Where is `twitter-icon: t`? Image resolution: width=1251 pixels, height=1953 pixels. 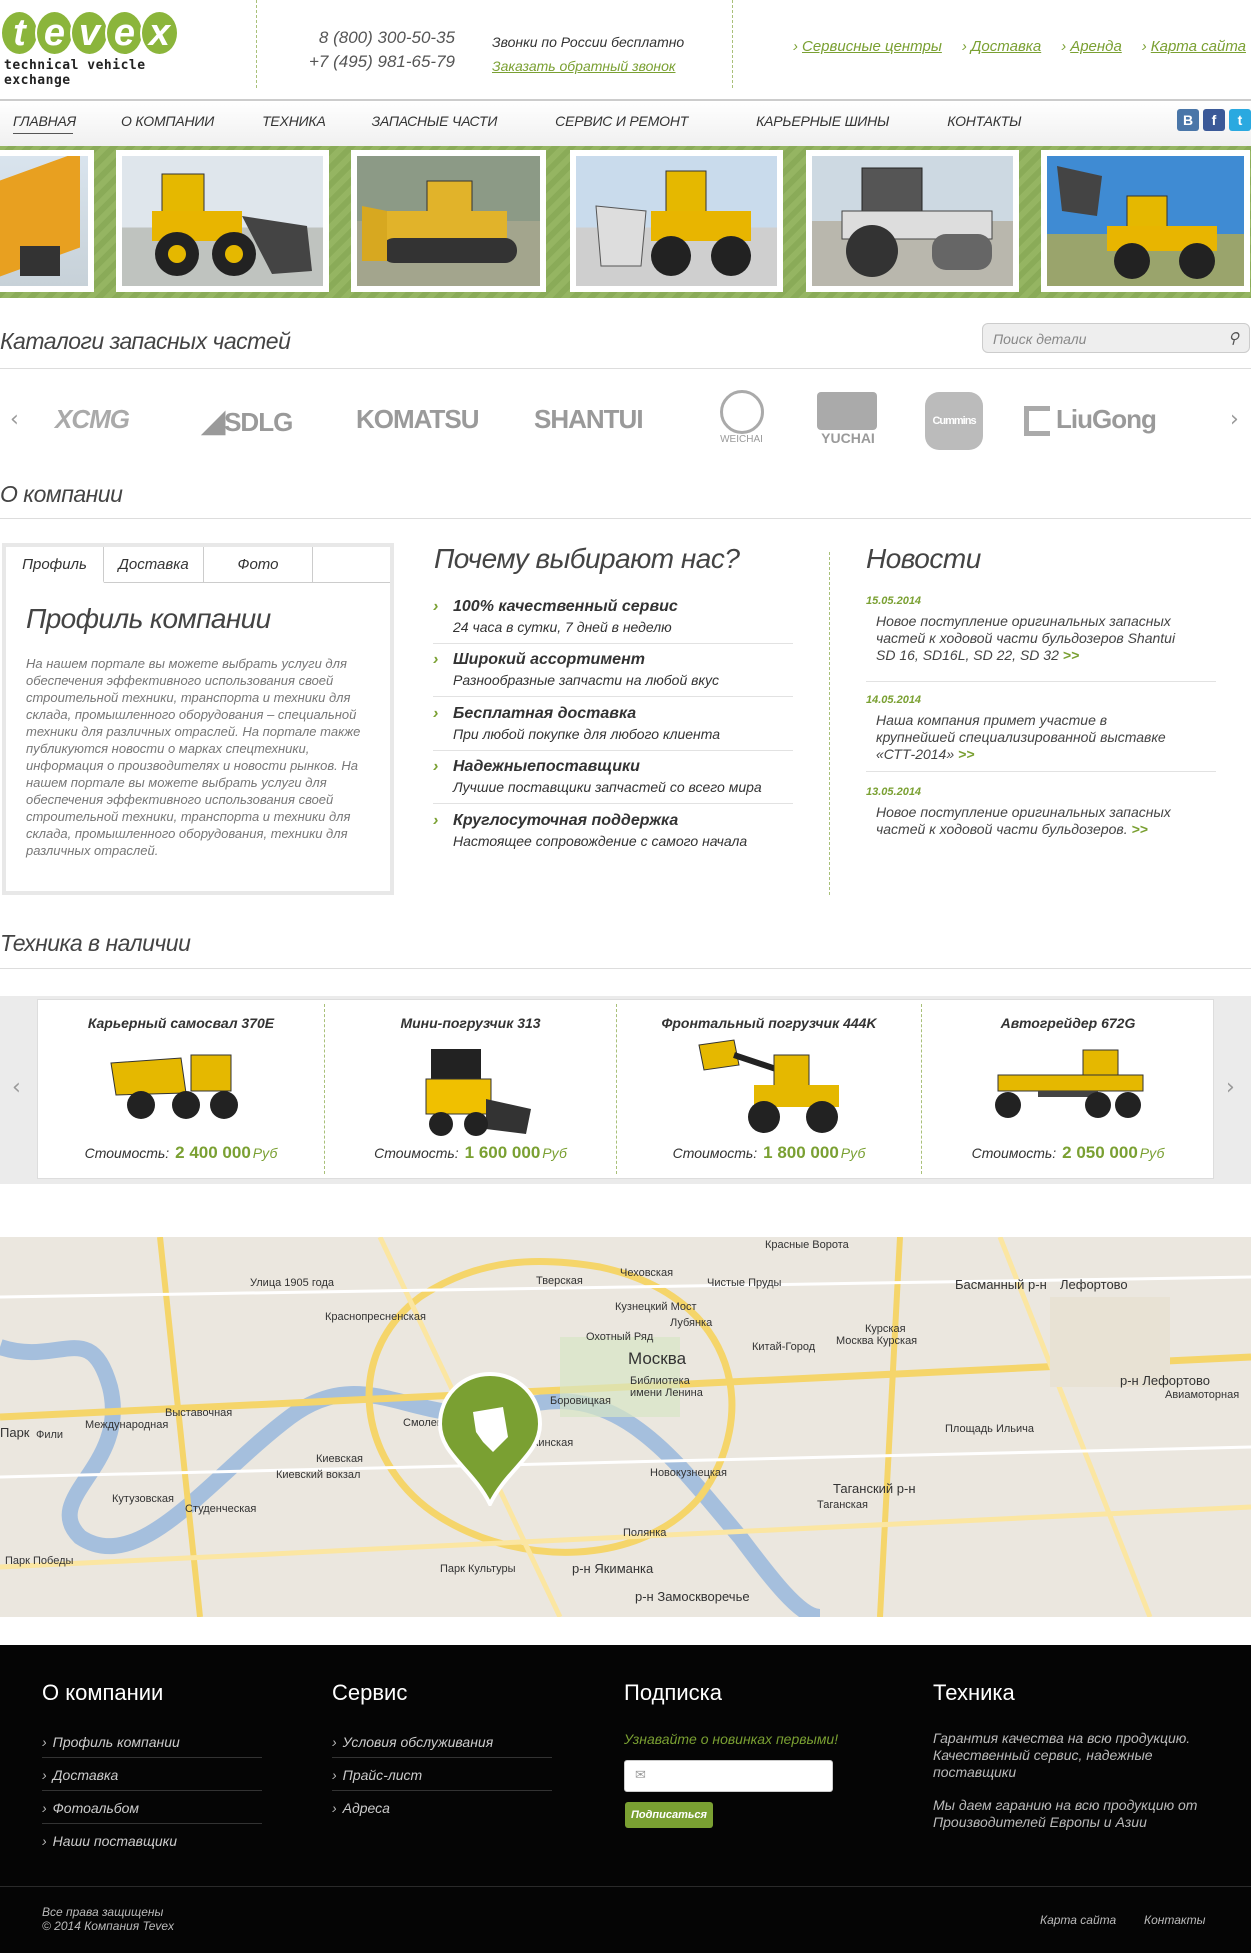 twitter-icon: t is located at coordinates (1240, 120).